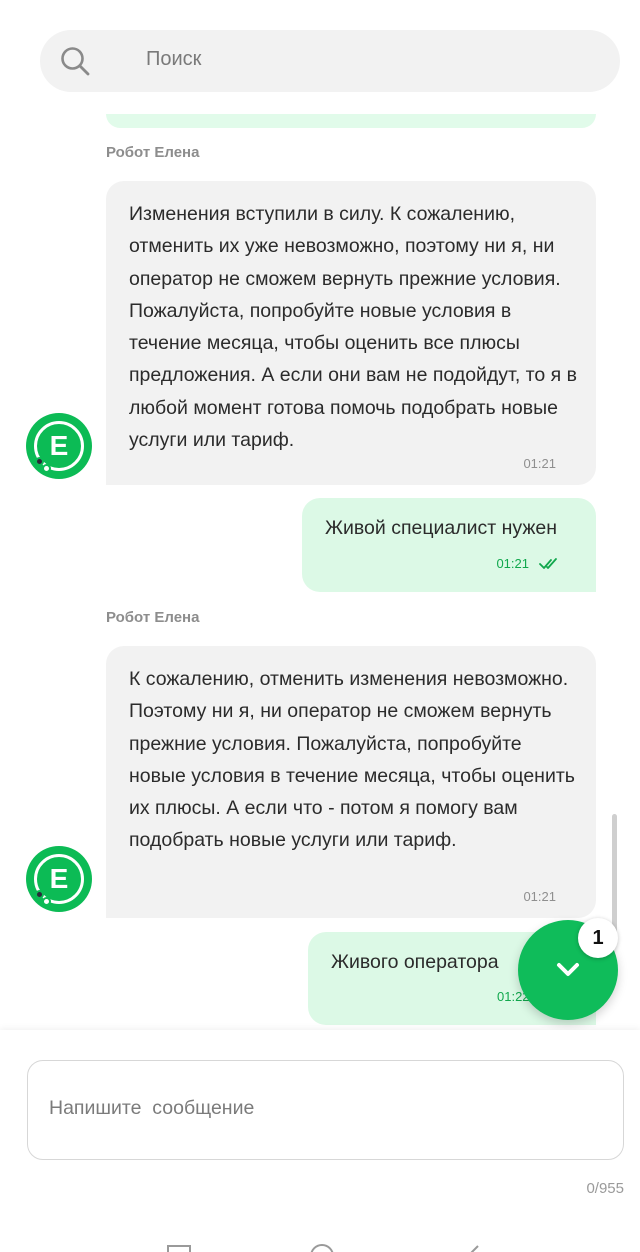  What do you see at coordinates (322, 1247) in the screenshot?
I see `home-icon` at bounding box center [322, 1247].